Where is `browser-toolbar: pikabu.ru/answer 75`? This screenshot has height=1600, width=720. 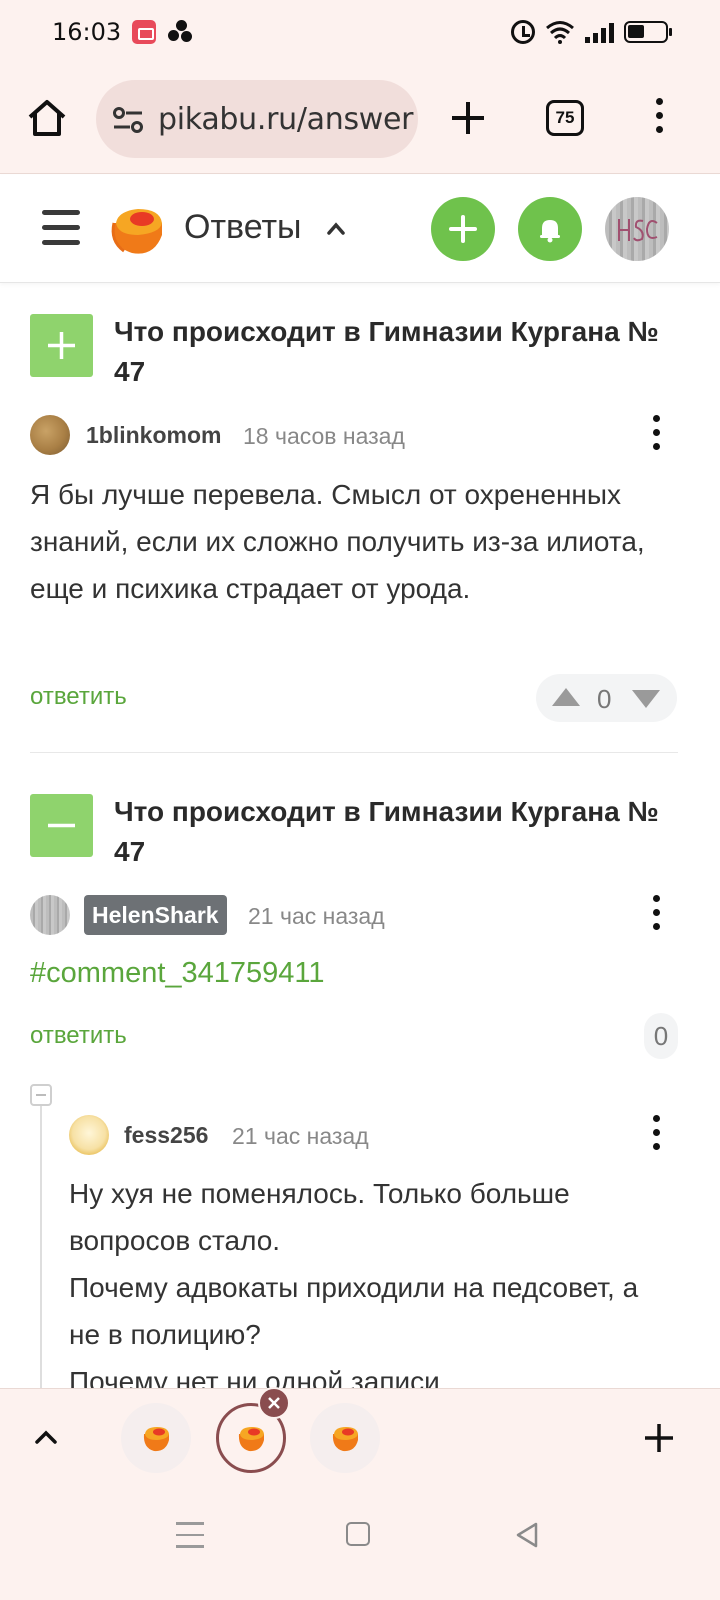 browser-toolbar: pikabu.ru/answer 75 is located at coordinates (360, 119).